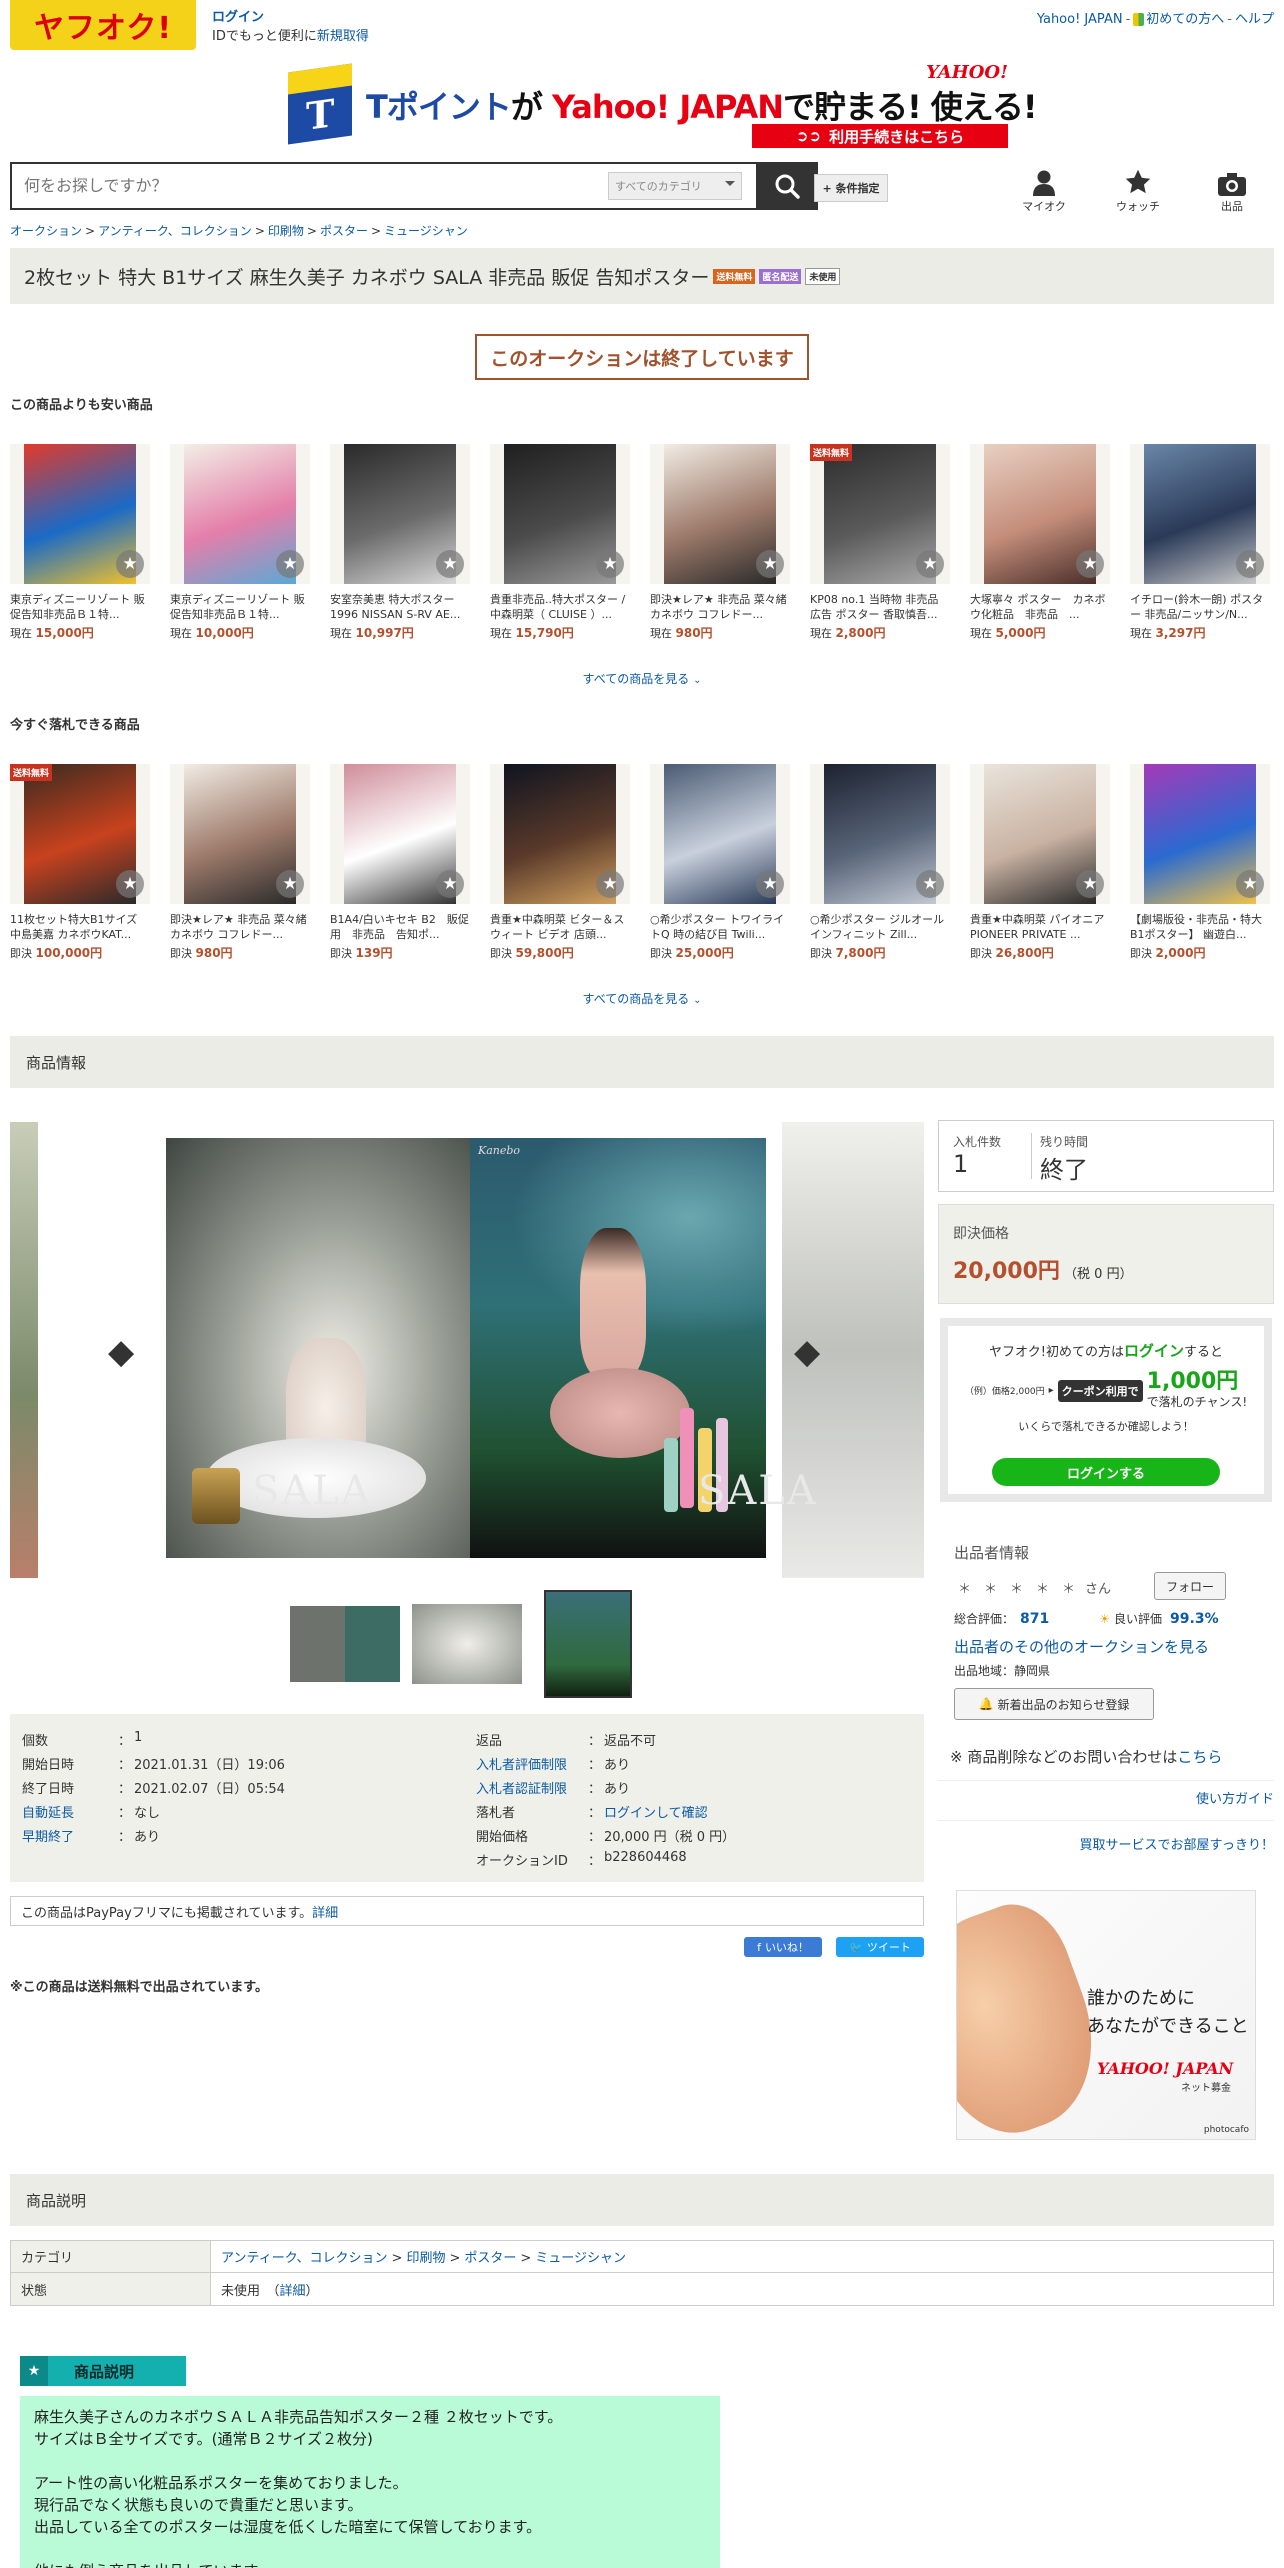 Image resolution: width=1284 pixels, height=2568 pixels. I want to click on item-card: ★ 貴重★中森明菜 ビター＆スウィート ビデオ 店頭... 即決 59,800円, so click(560, 862).